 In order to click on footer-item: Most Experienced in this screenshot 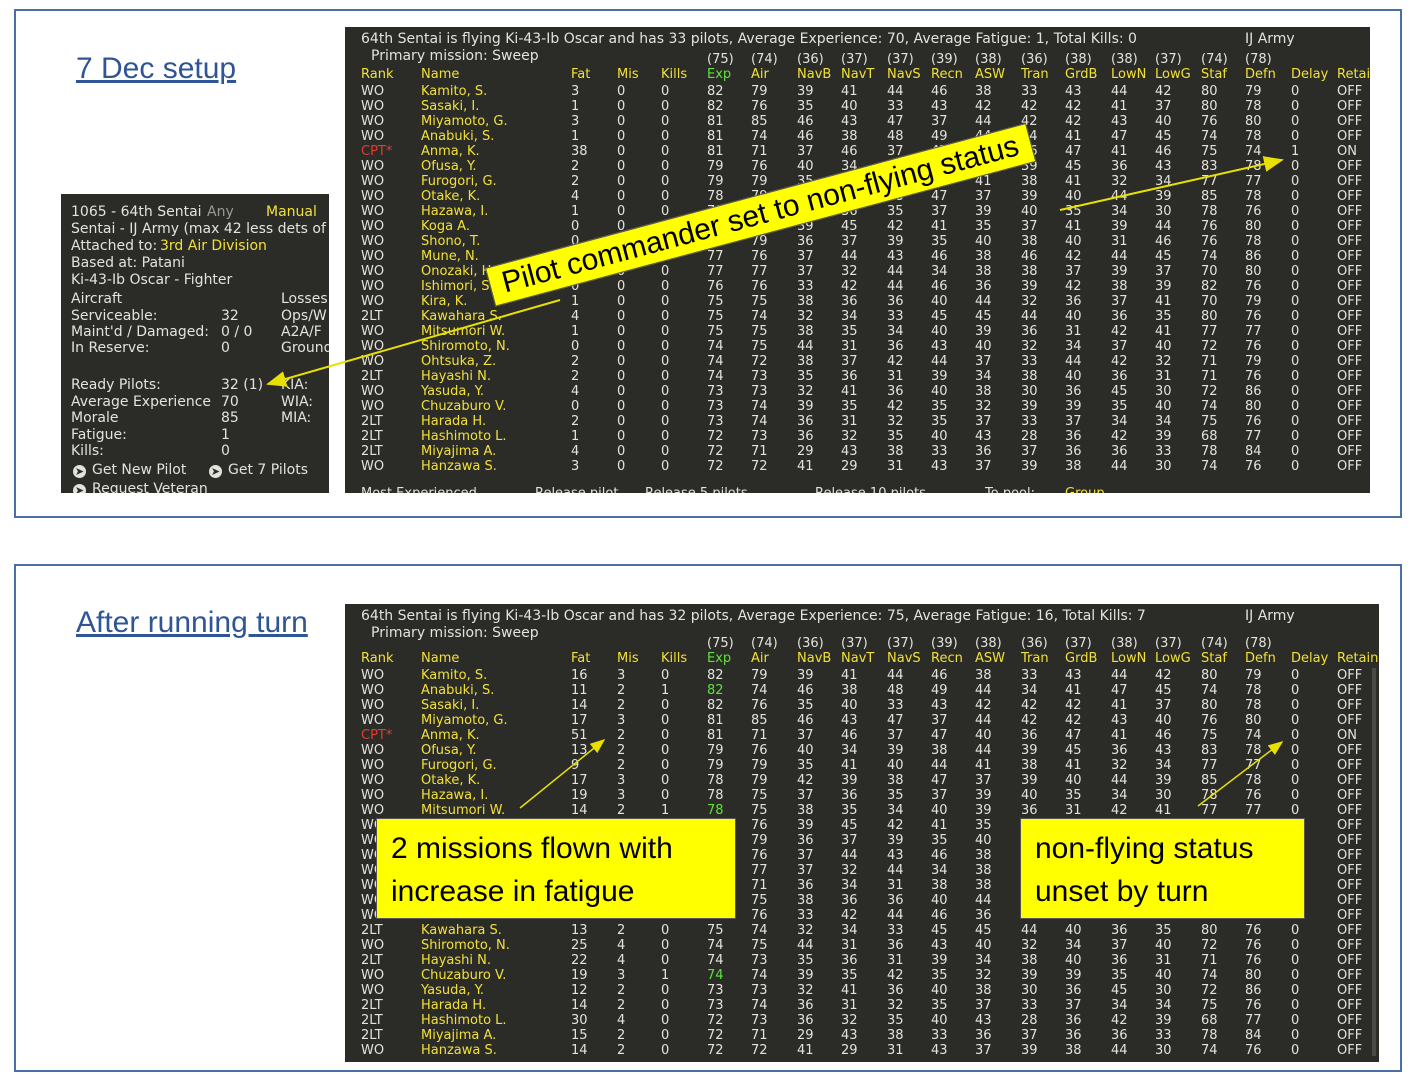, I will do `click(419, 489)`.